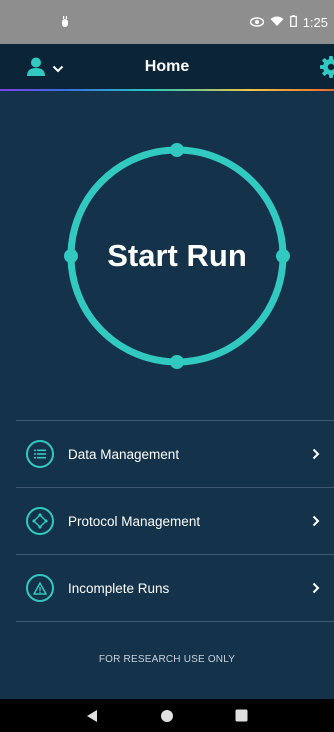 The image size is (334, 732). Describe the element at coordinates (167, 659) in the screenshot. I see `research-use-disclaimer: FOR RESEARCH USE ONLY` at that location.